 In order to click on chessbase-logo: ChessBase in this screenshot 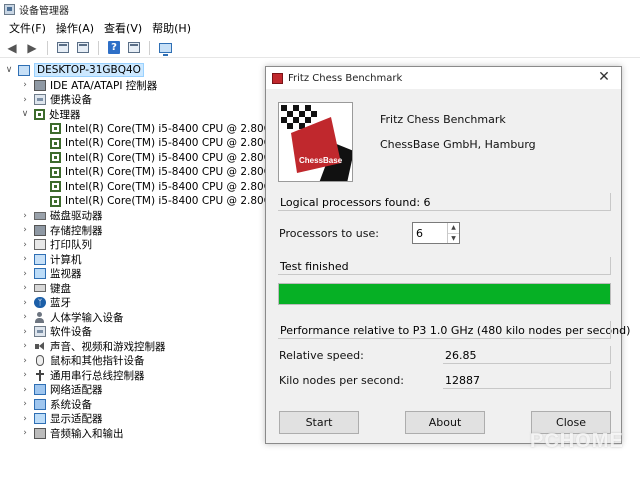, I will do `click(315, 142)`.